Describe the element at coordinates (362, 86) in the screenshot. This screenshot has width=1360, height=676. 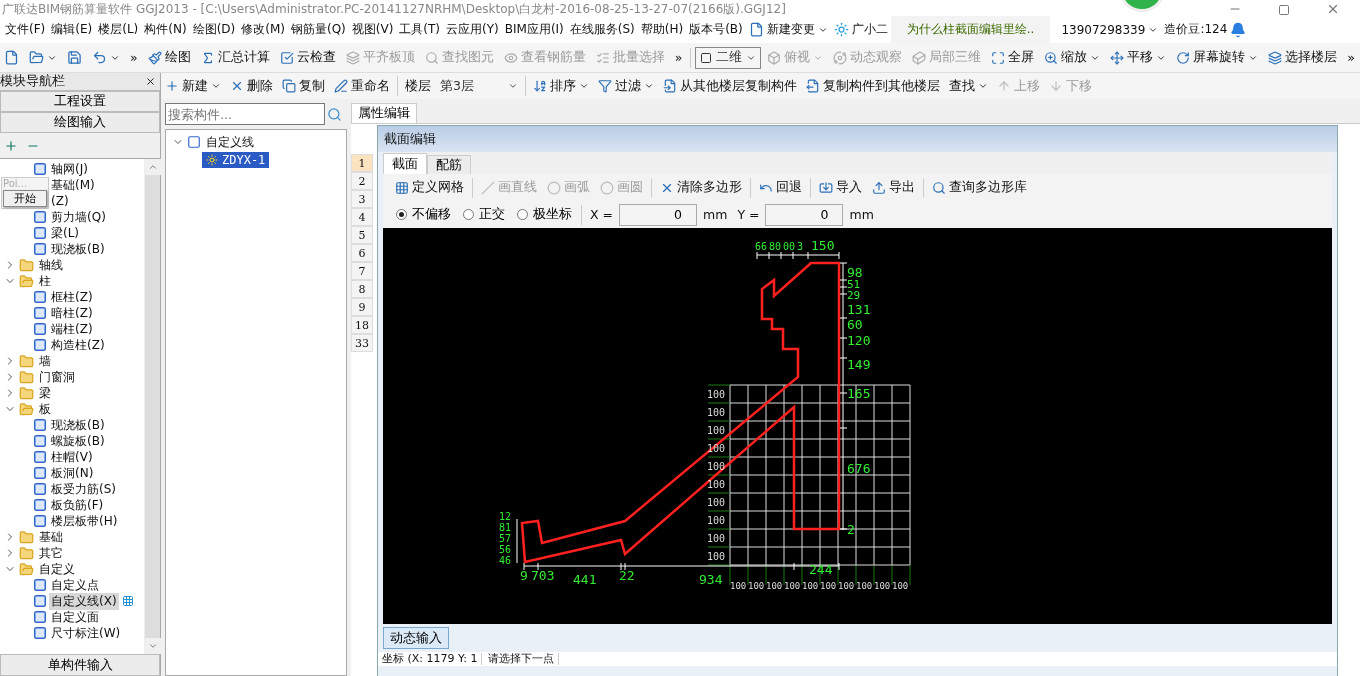
I see `toolbar-button: 重命名` at that location.